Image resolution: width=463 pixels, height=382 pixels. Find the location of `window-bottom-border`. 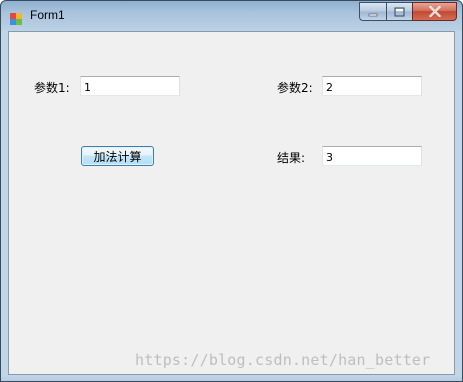

window-bottom-border is located at coordinates (231, 378).